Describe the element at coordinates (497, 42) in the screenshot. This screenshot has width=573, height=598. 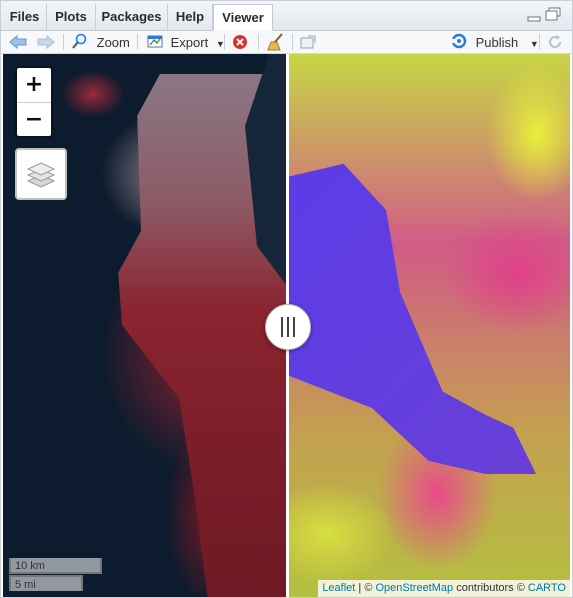
I see `publish-label: Publish` at that location.